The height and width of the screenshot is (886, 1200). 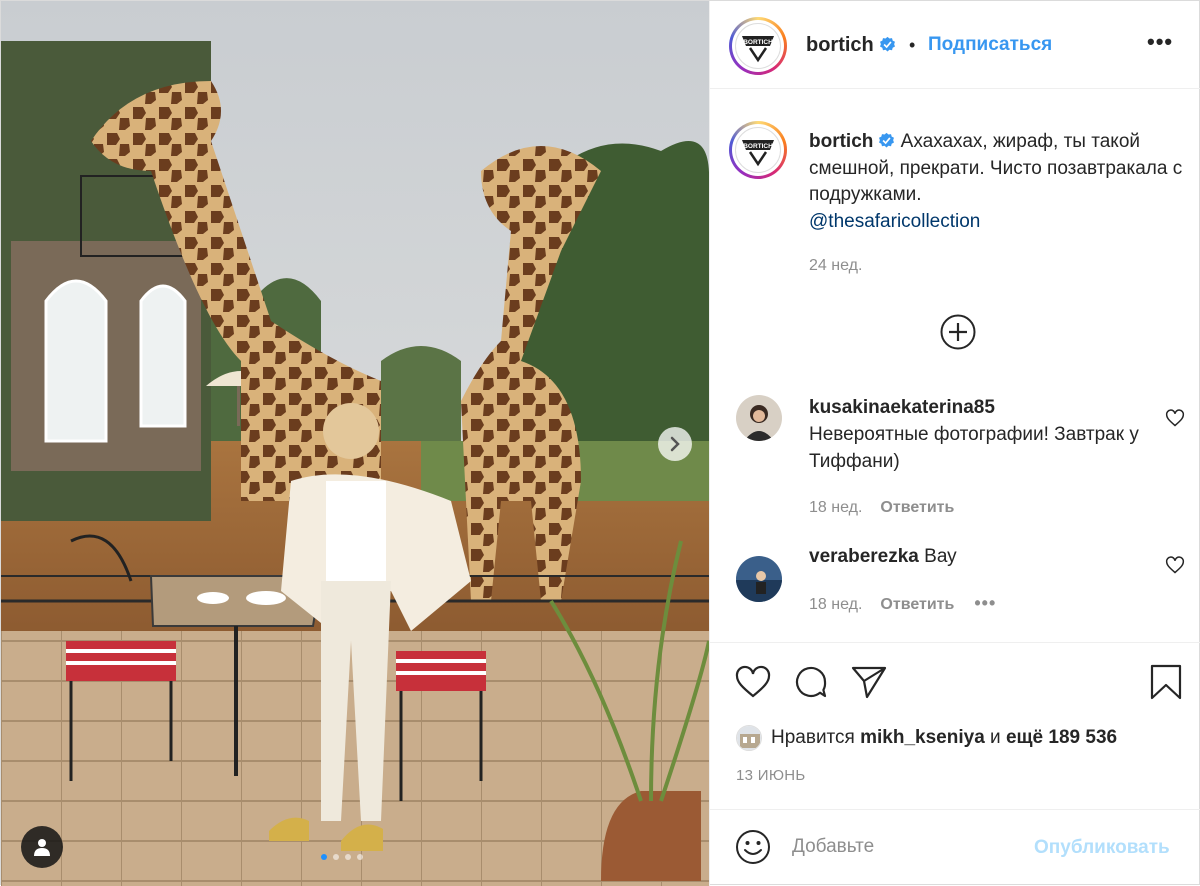 I want to click on carousel-indicator, so click(x=342, y=857).